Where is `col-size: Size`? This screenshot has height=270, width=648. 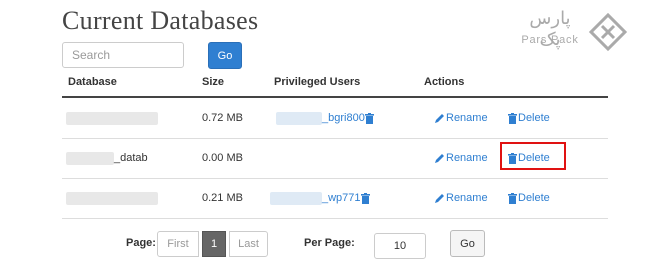
col-size: Size is located at coordinates (213, 82).